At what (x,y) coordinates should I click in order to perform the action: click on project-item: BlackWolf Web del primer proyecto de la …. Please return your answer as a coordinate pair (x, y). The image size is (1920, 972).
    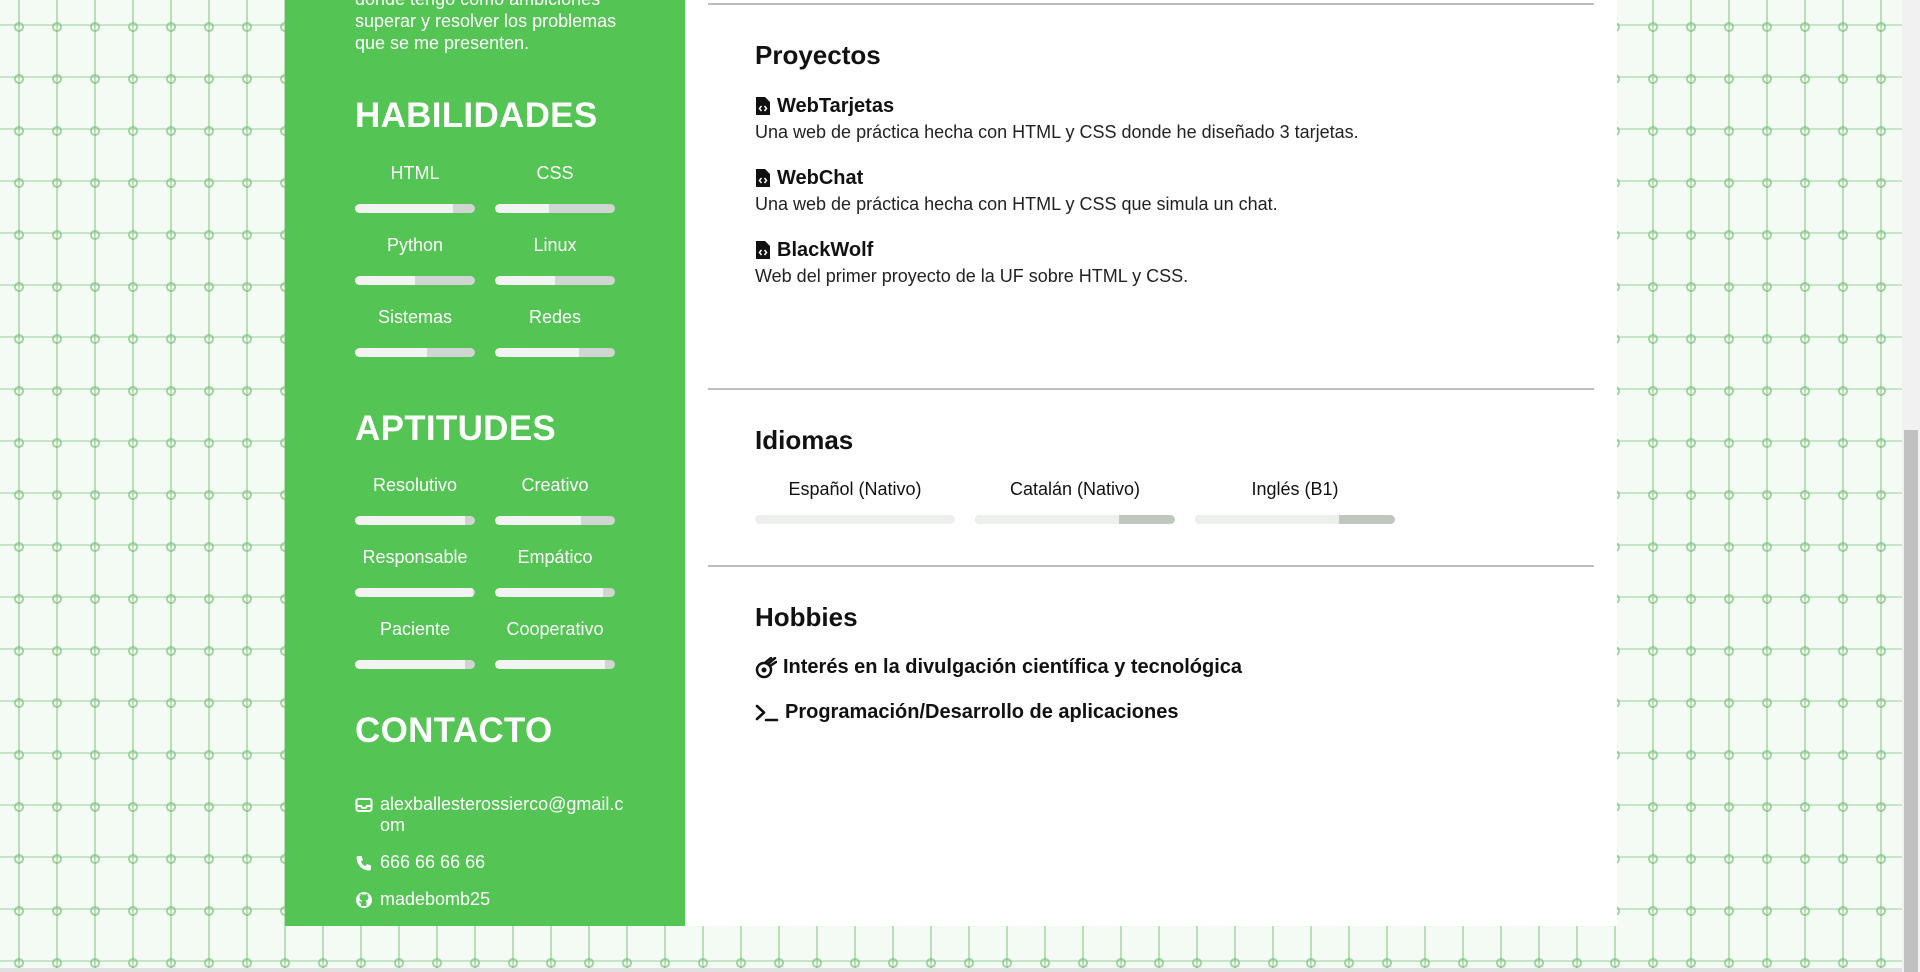
    Looking at the image, I should click on (1155, 262).